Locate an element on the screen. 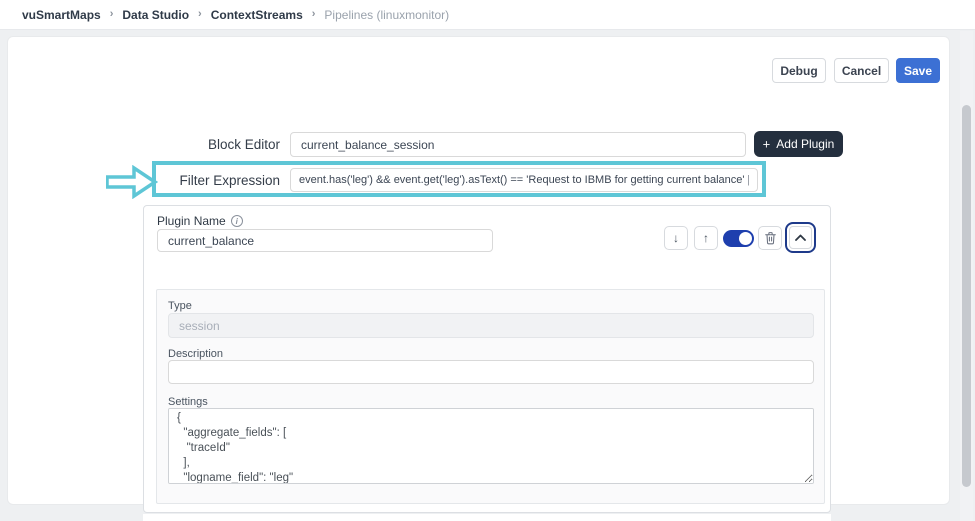  breadcrumb-item-pipelines: Pipelines (linuxmonitor) is located at coordinates (387, 14).